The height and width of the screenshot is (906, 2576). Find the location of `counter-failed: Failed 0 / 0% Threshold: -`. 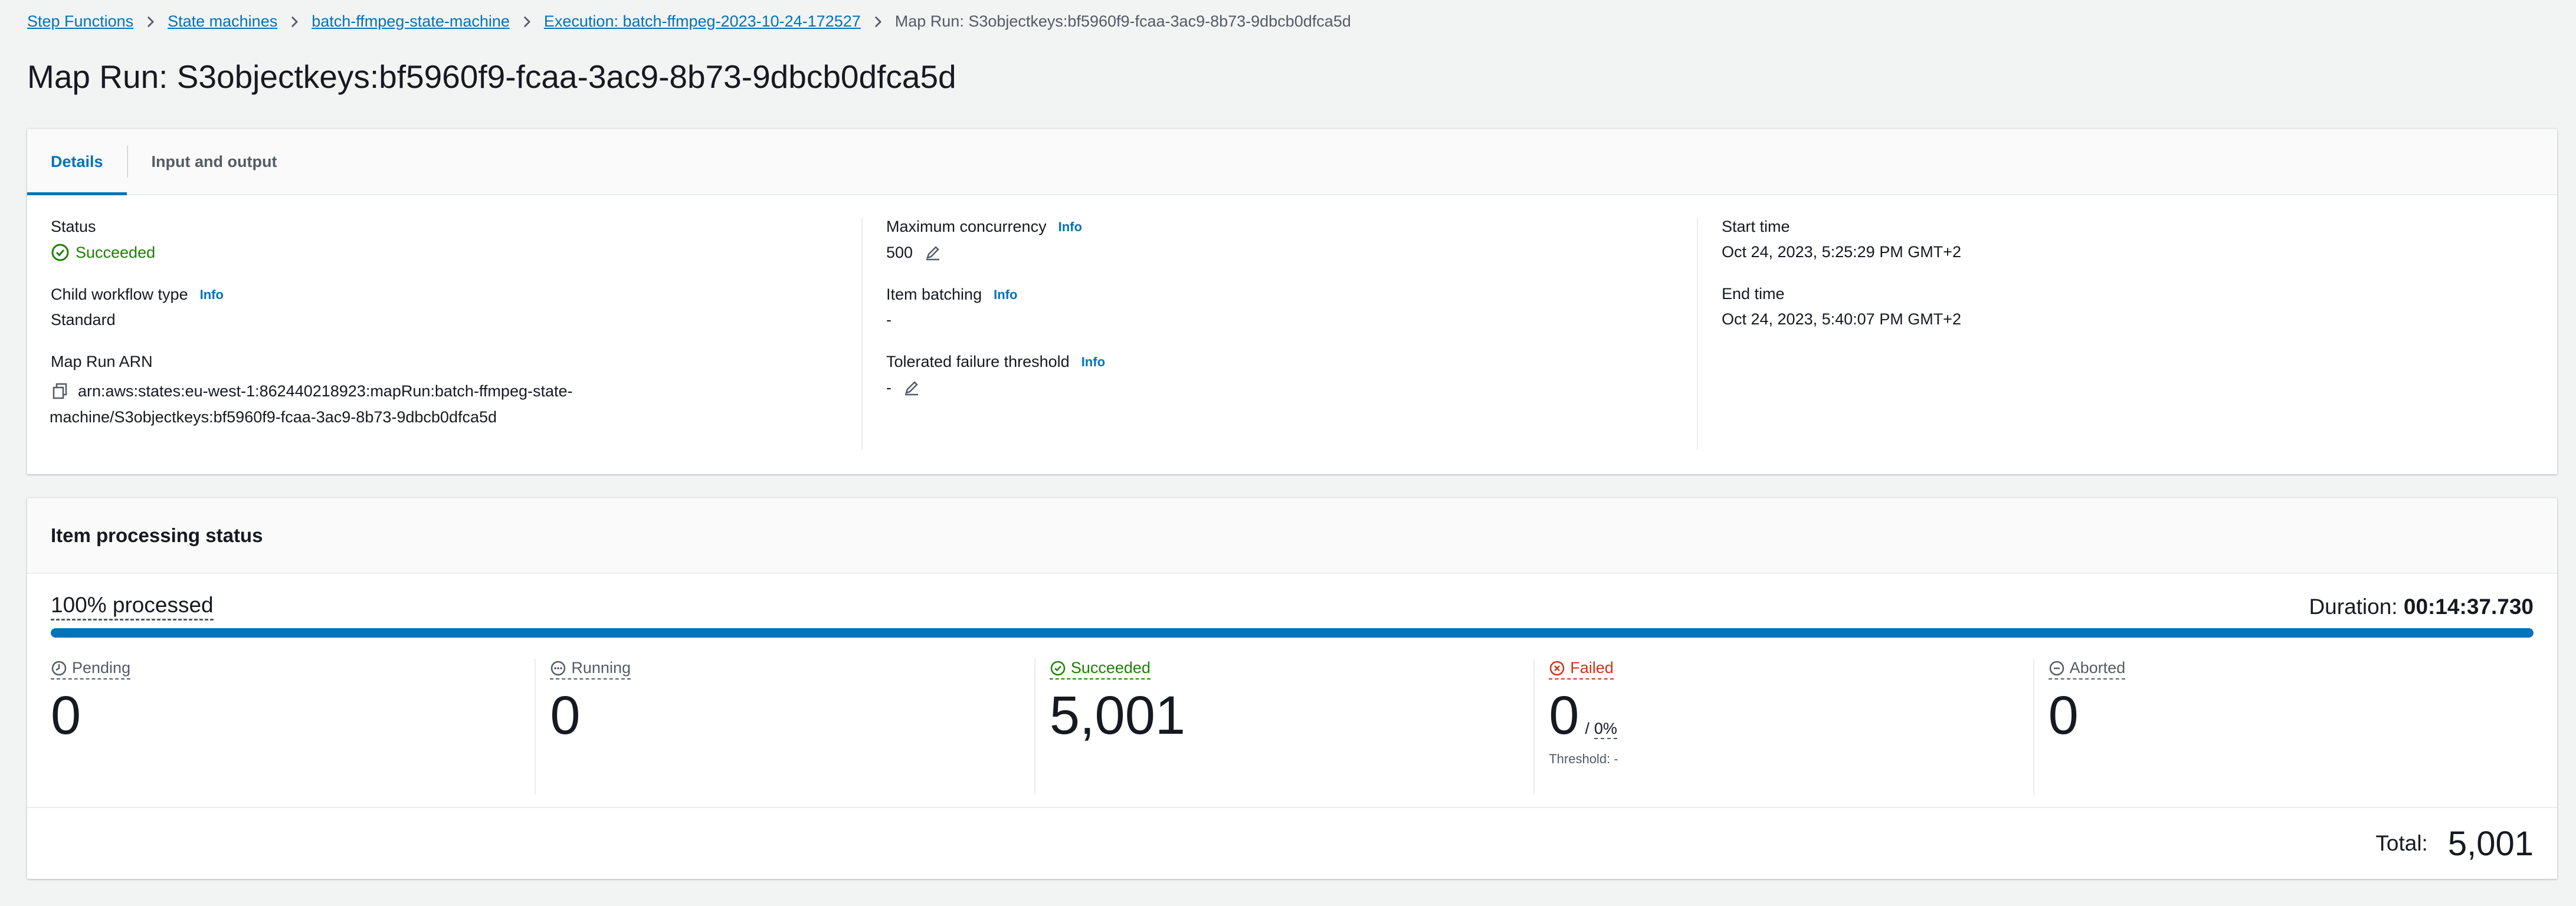

counter-failed: Failed 0 / 0% Threshold: - is located at coordinates (1785, 727).